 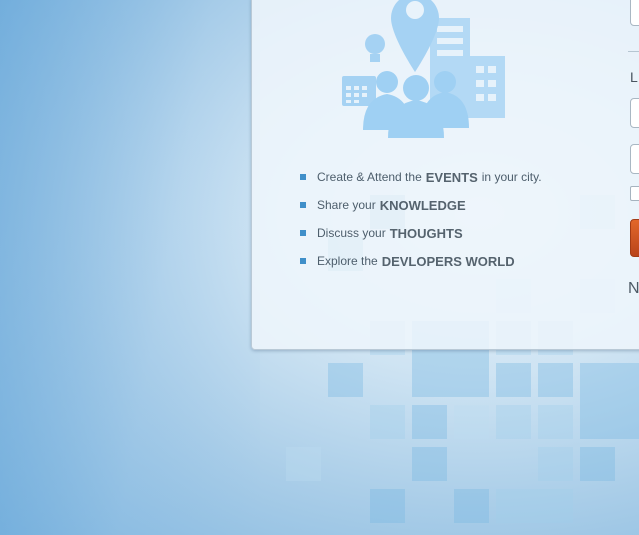 I want to click on divider, so click(x=633, y=51).